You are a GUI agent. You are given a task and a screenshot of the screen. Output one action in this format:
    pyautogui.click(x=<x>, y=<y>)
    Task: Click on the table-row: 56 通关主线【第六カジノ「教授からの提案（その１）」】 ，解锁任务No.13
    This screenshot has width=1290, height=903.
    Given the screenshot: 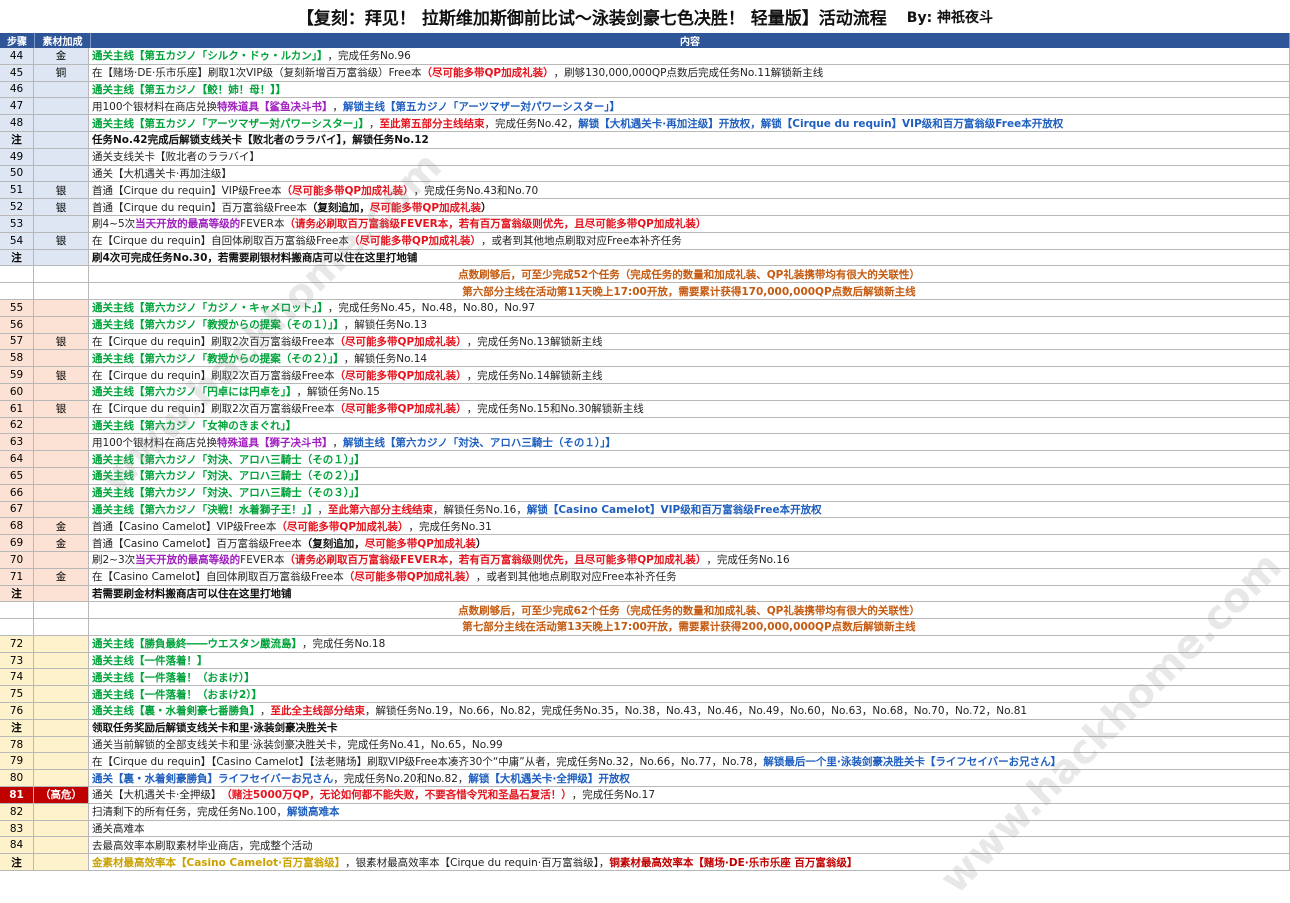 What is the action you would take?
    pyautogui.click(x=645, y=325)
    